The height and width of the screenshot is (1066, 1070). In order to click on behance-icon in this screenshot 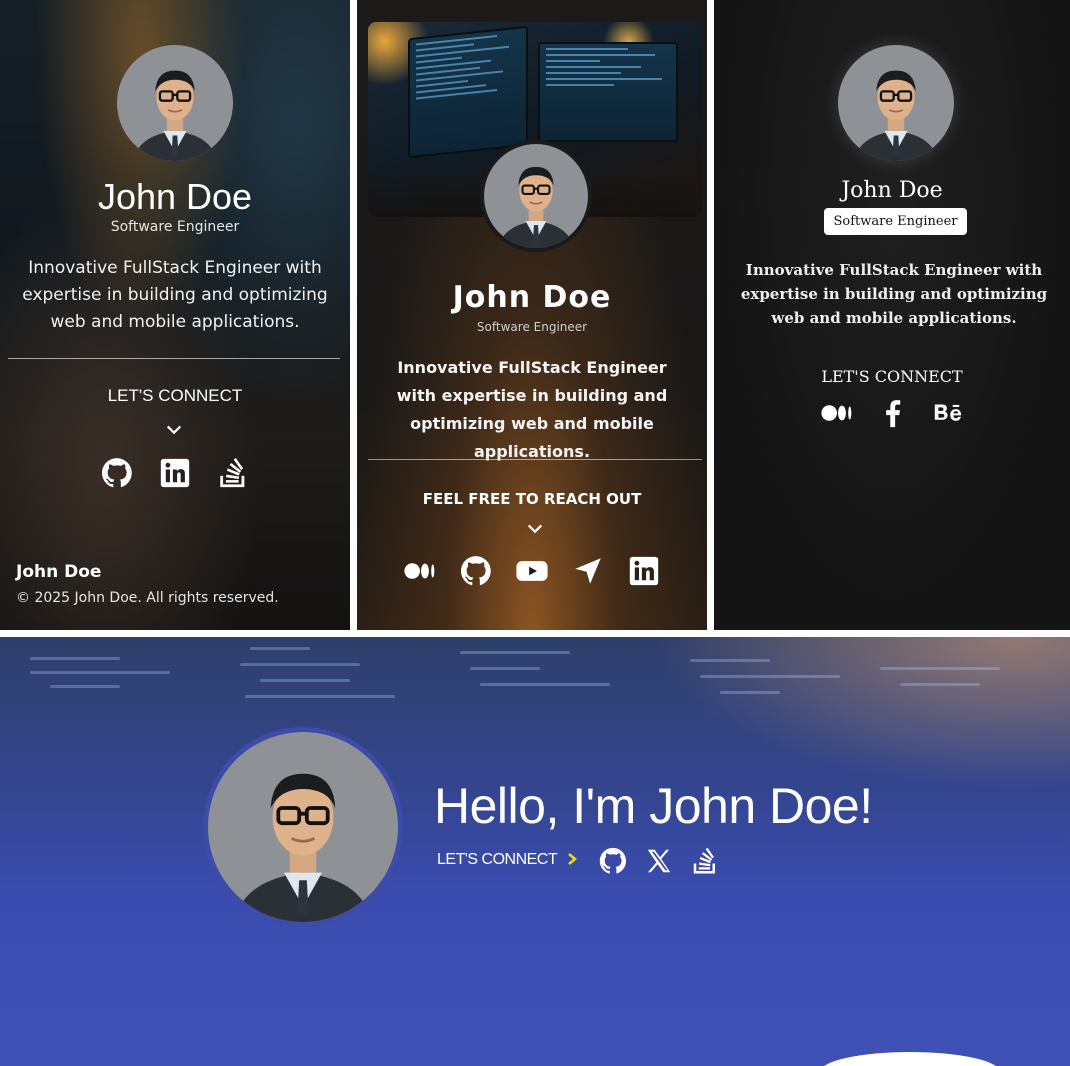, I will do `click(949, 413)`.